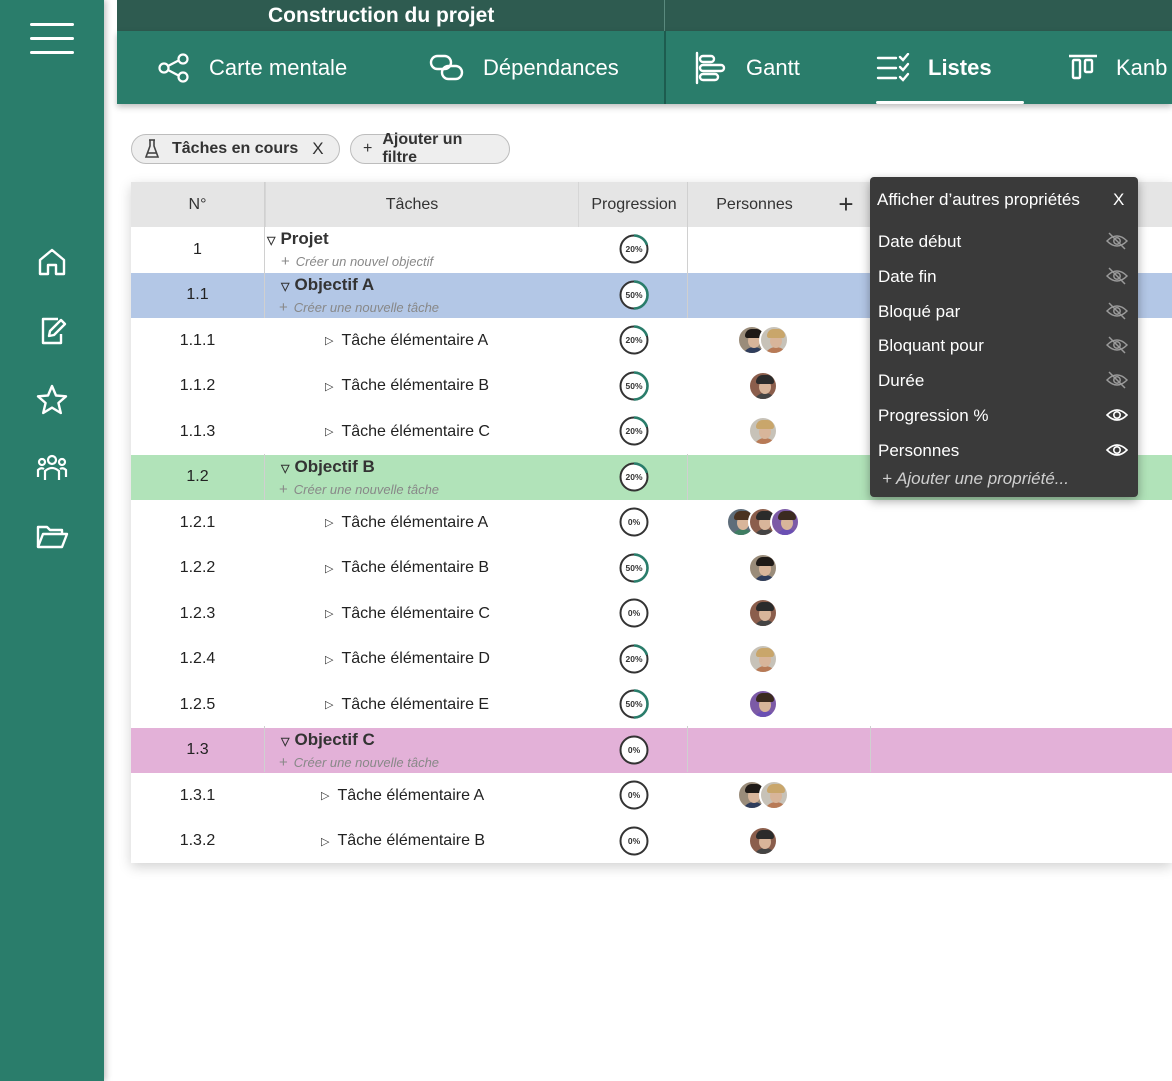 This screenshot has height=1081, width=1172. What do you see at coordinates (664, 15) in the screenshot?
I see `title-divider` at bounding box center [664, 15].